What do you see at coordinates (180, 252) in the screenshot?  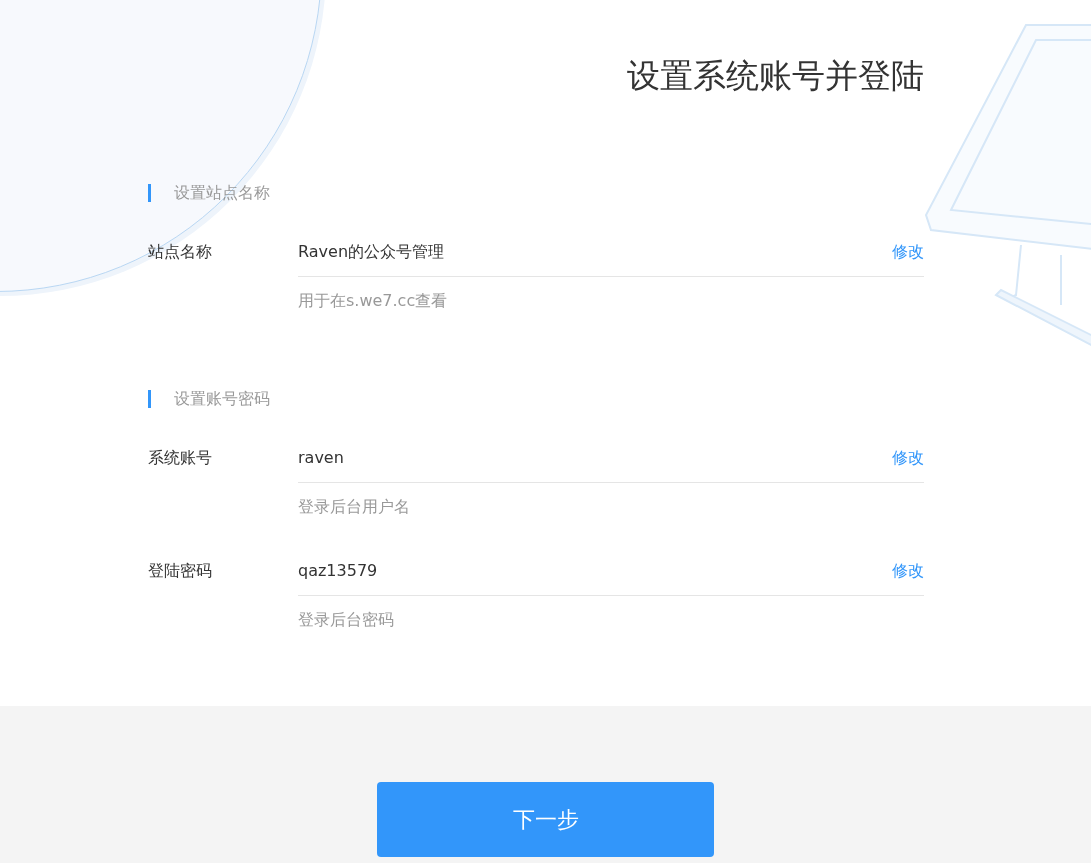 I see `field-label: 站点名称` at bounding box center [180, 252].